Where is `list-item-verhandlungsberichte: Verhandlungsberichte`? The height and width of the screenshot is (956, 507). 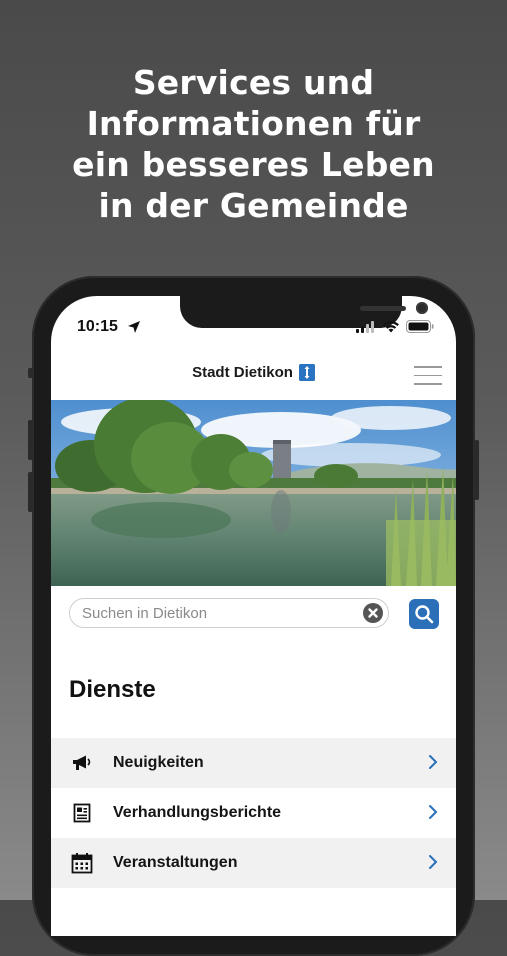
list-item-verhandlungsberichte: Verhandlungsberichte is located at coordinates (253, 813).